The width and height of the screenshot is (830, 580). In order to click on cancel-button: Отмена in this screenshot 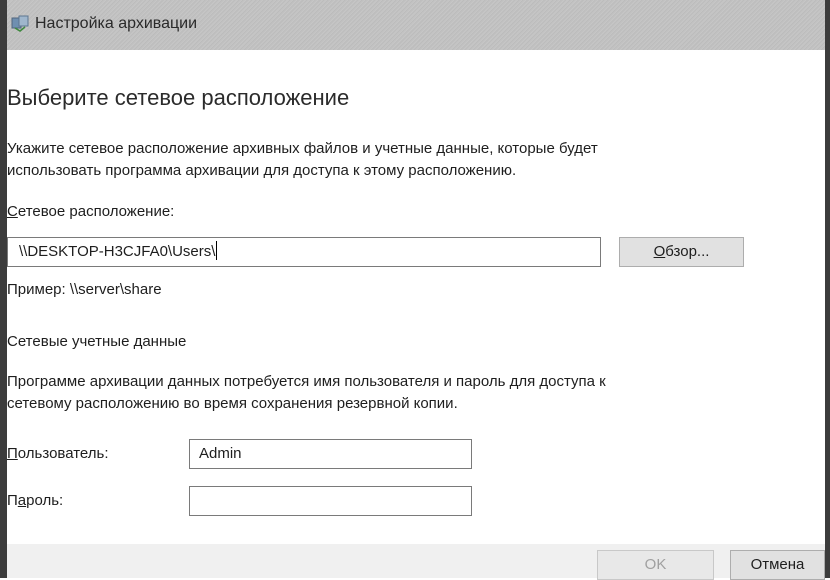, I will do `click(777, 565)`.